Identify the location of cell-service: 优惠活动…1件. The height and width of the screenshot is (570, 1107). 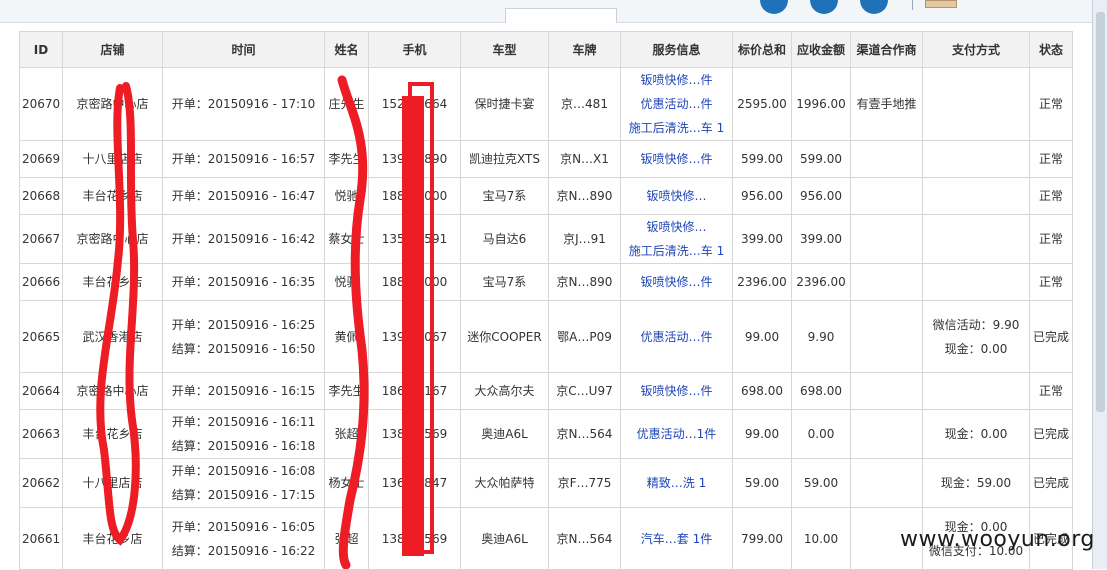
(676, 434).